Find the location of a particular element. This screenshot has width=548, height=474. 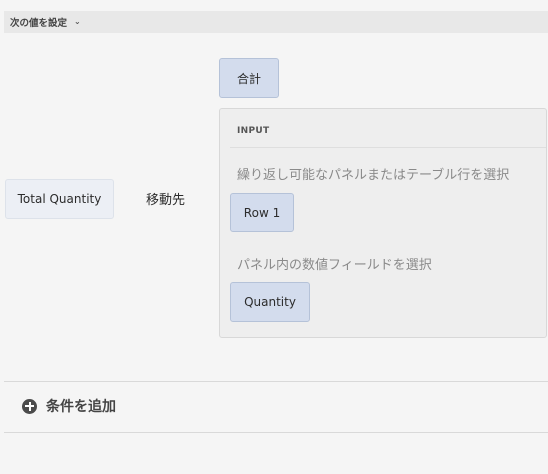

target-field-label: 合計 is located at coordinates (248, 78).